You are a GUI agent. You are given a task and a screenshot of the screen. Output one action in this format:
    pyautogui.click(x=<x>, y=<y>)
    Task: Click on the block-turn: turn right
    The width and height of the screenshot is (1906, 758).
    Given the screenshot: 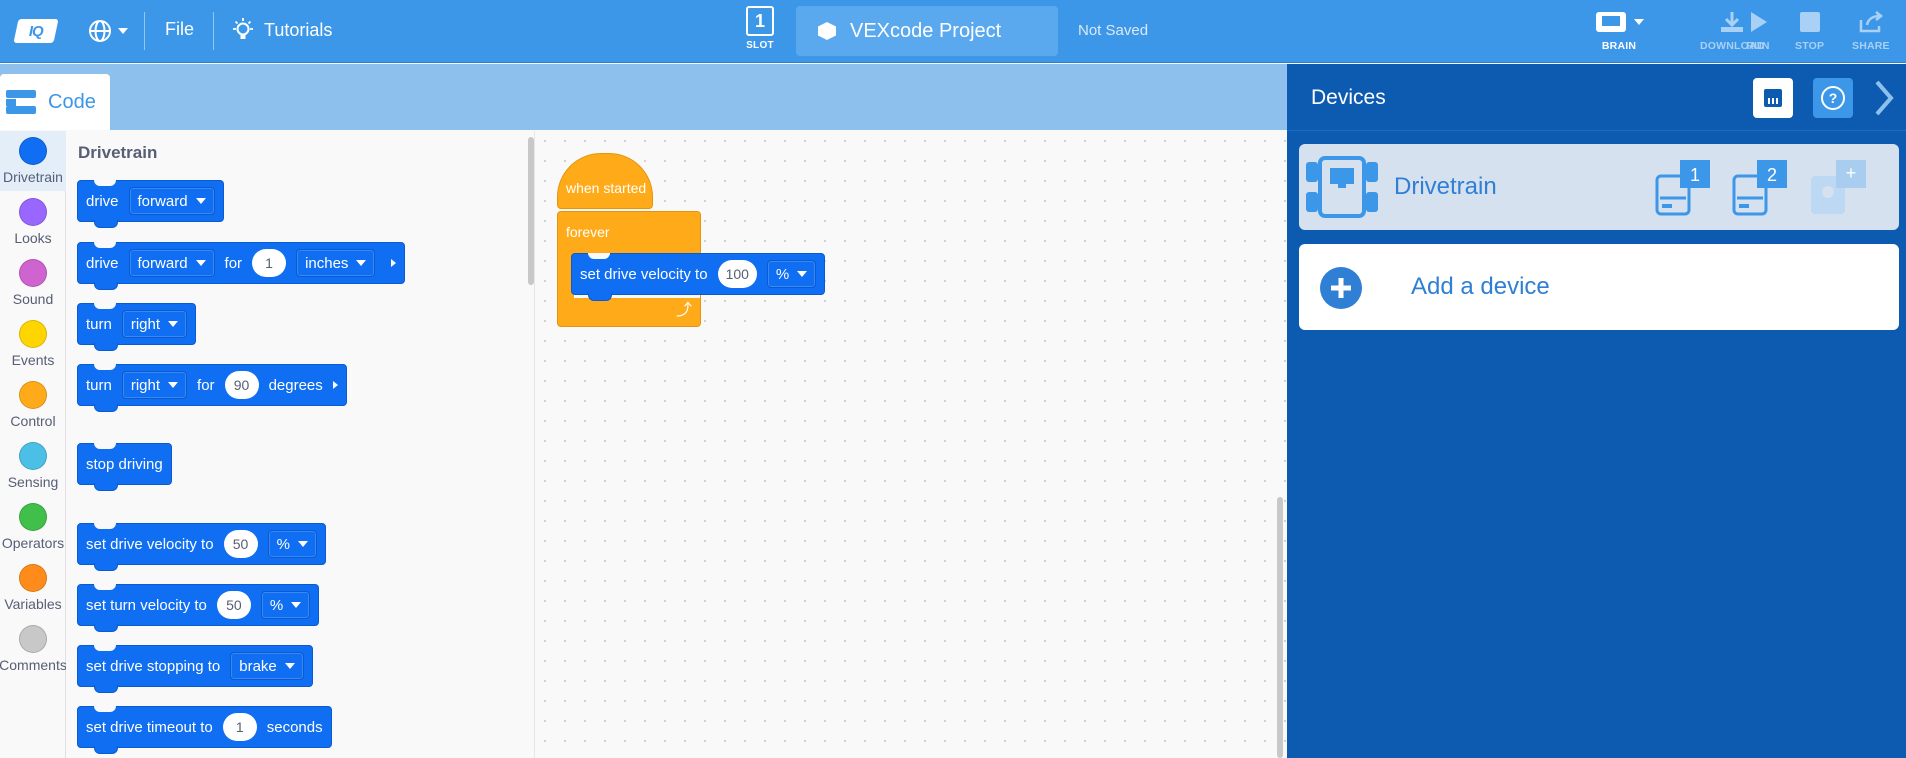 What is the action you would take?
    pyautogui.click(x=137, y=327)
    